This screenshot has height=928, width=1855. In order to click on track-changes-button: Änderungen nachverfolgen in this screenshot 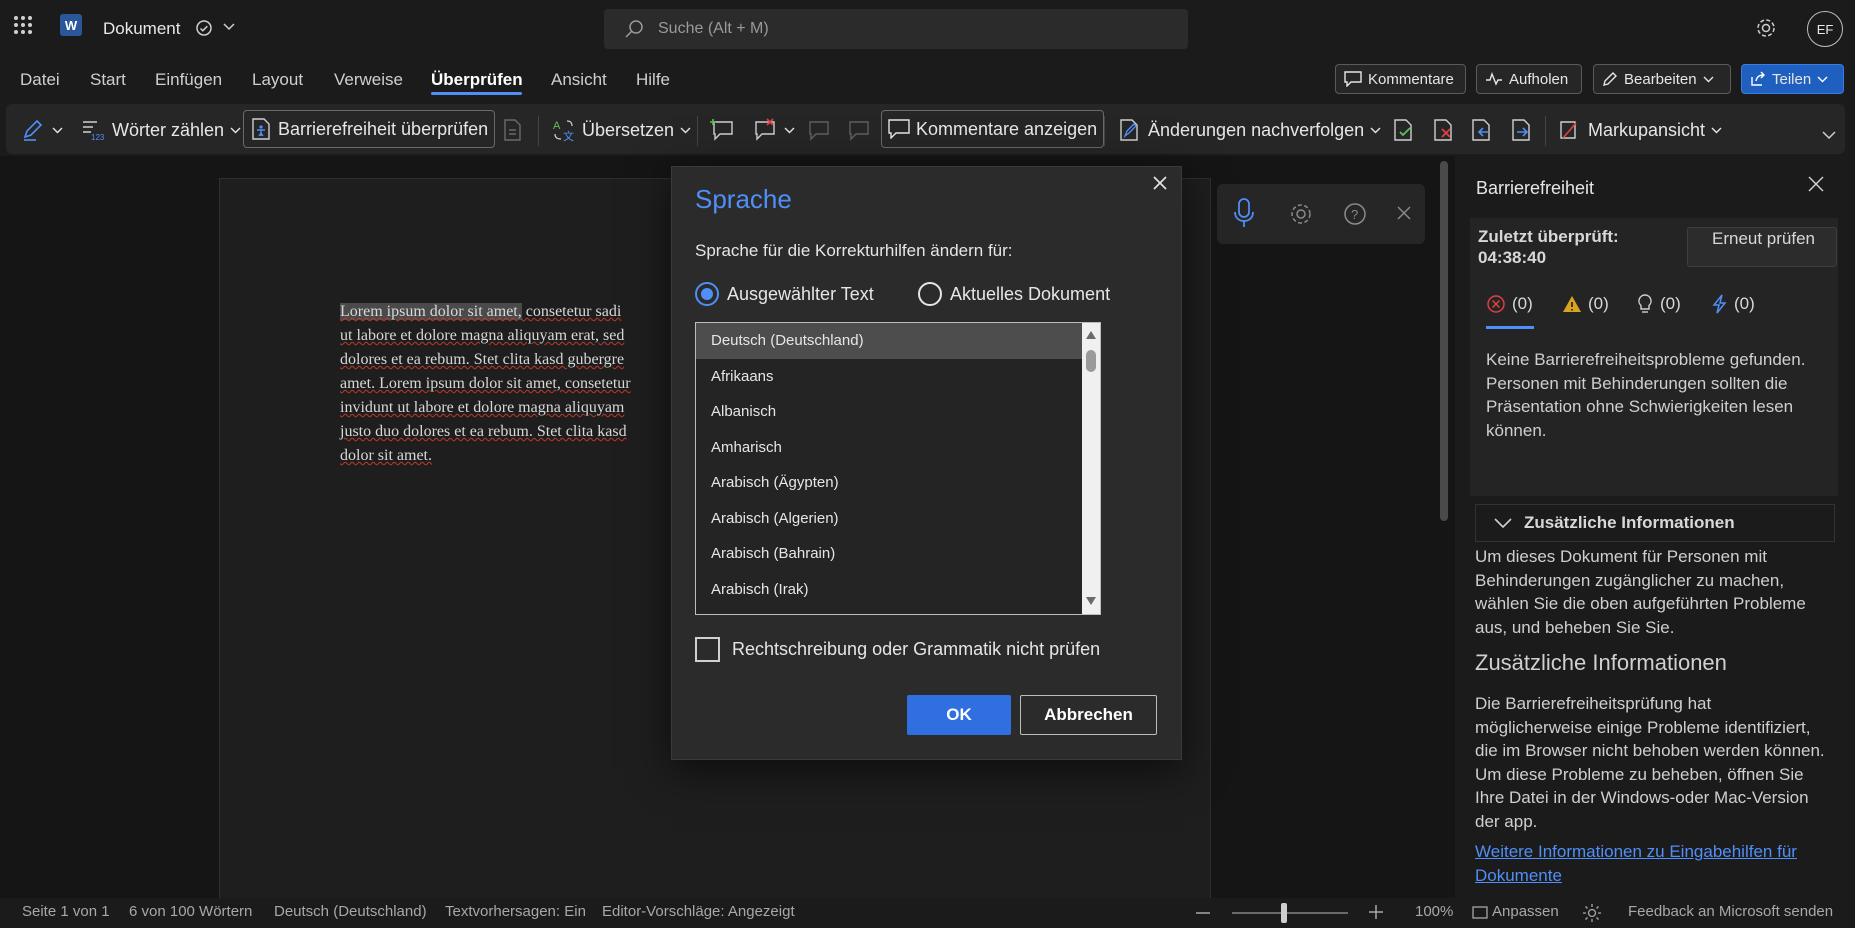, I will do `click(1249, 130)`.